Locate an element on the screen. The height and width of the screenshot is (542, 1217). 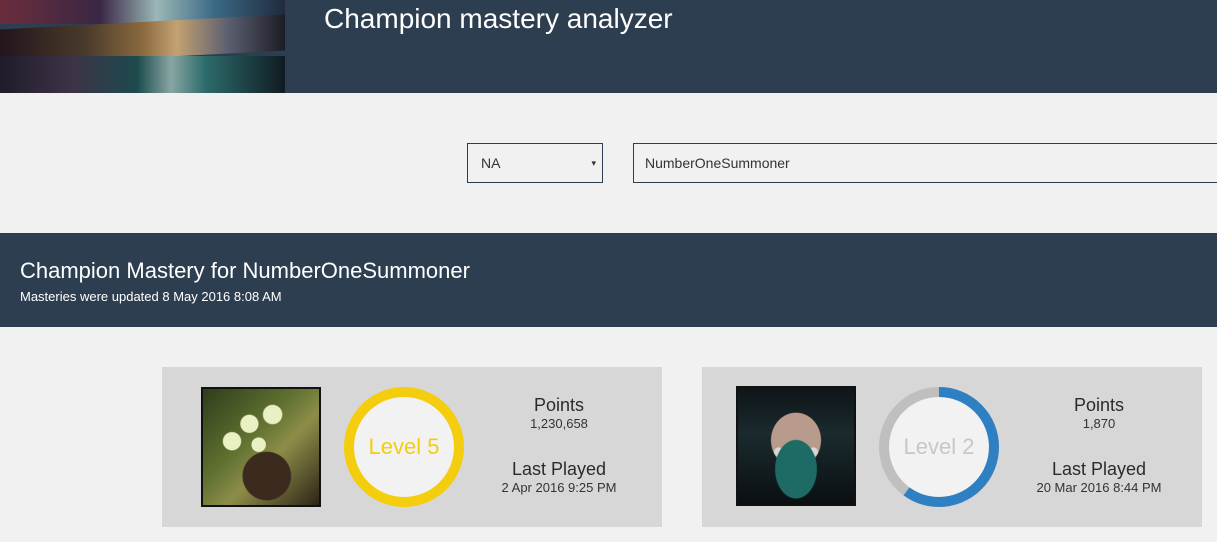
mastery-level-label: Level 5 is located at coordinates (404, 446).